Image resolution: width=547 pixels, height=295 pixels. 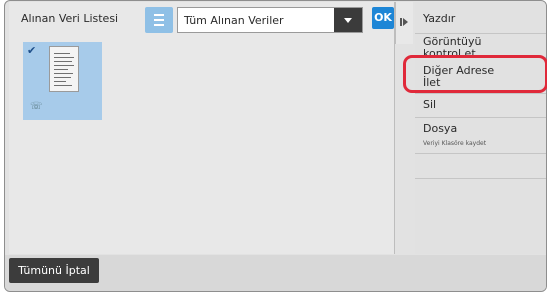 I want to click on document-preview, so click(x=64, y=69).